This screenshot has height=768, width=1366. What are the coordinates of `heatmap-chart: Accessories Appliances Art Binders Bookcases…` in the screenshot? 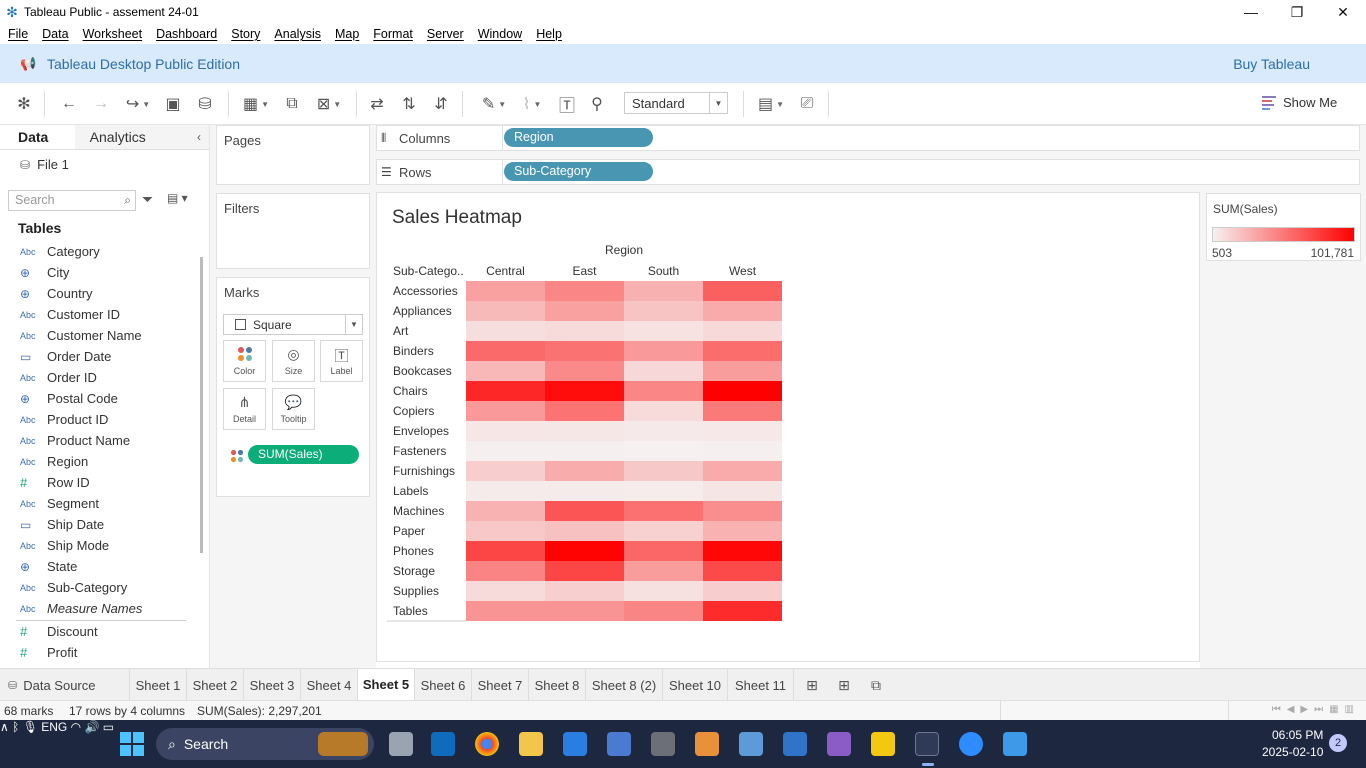 It's located at (587, 452).